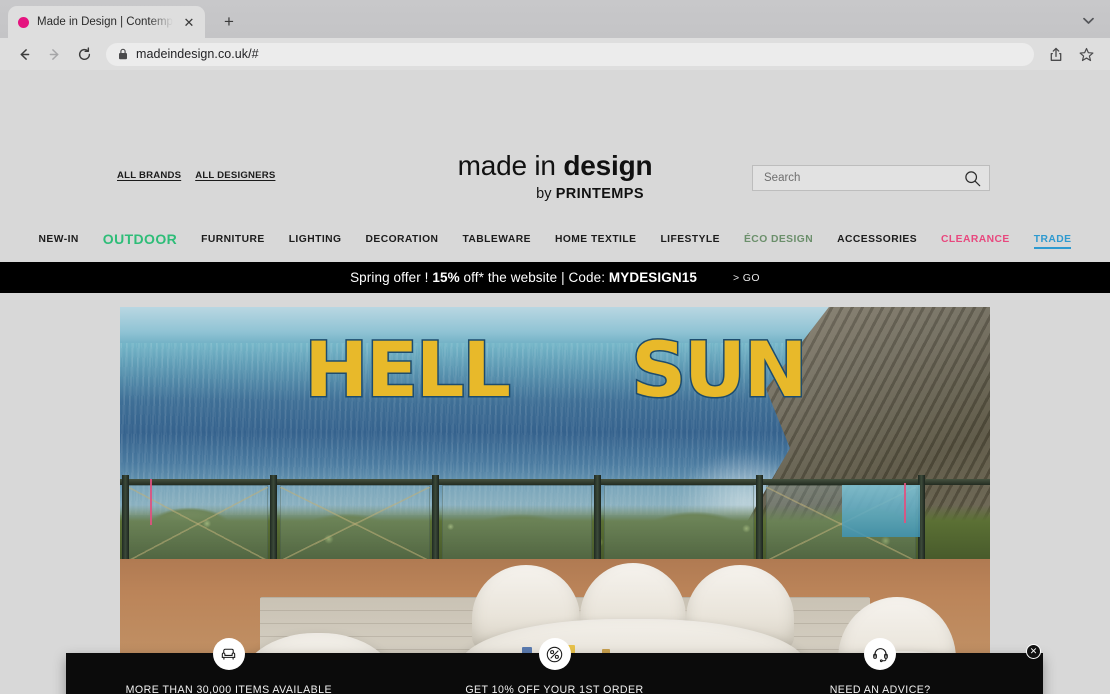 Image resolution: width=1110 pixels, height=694 pixels. I want to click on feature-title: MORE THAN 30,000 ITEMS AVAILABLE, so click(228, 688).